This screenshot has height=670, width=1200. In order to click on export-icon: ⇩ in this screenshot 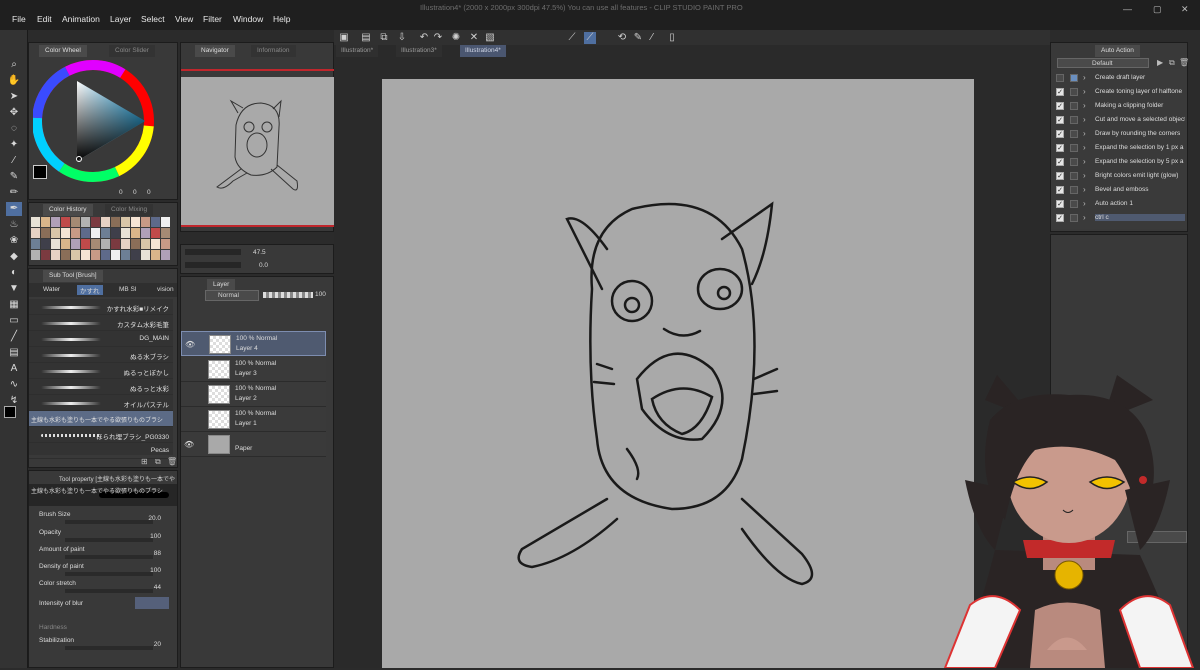, I will do `click(402, 38)`.